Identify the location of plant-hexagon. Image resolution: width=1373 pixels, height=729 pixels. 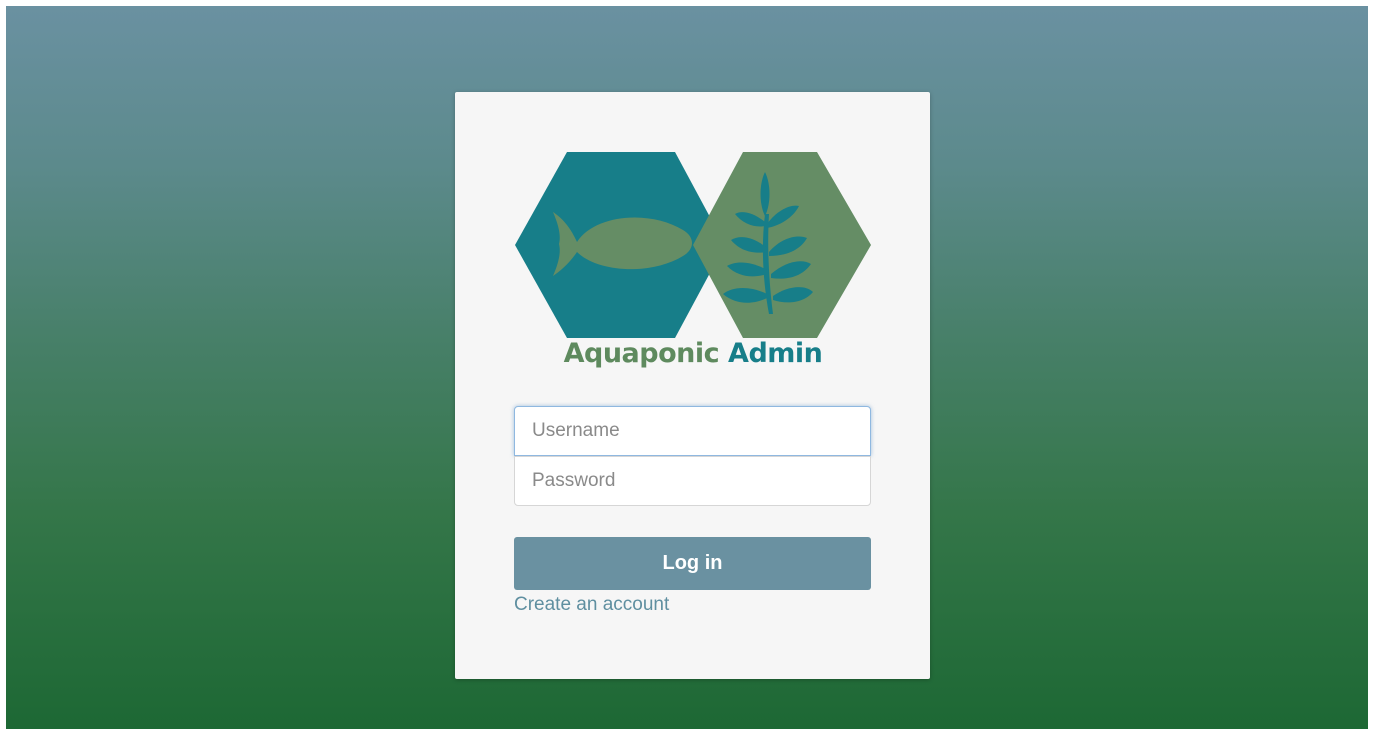
(782, 245).